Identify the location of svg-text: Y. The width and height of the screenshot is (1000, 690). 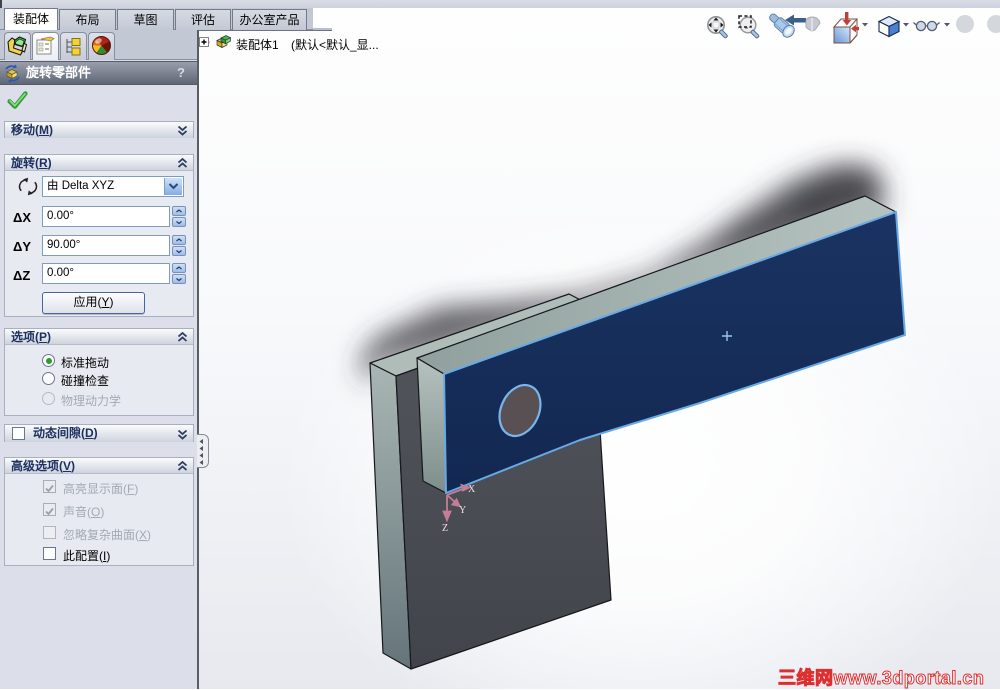
(462, 510).